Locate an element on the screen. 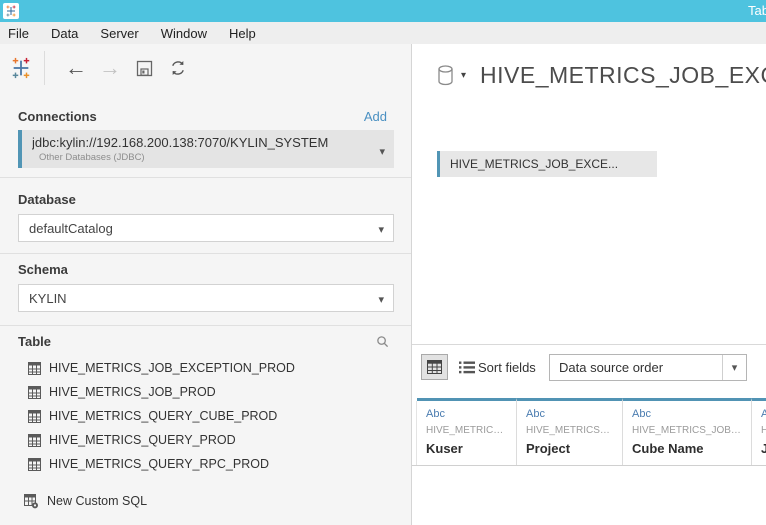 The image size is (766, 525). toolbar: ← → is located at coordinates (205, 68).